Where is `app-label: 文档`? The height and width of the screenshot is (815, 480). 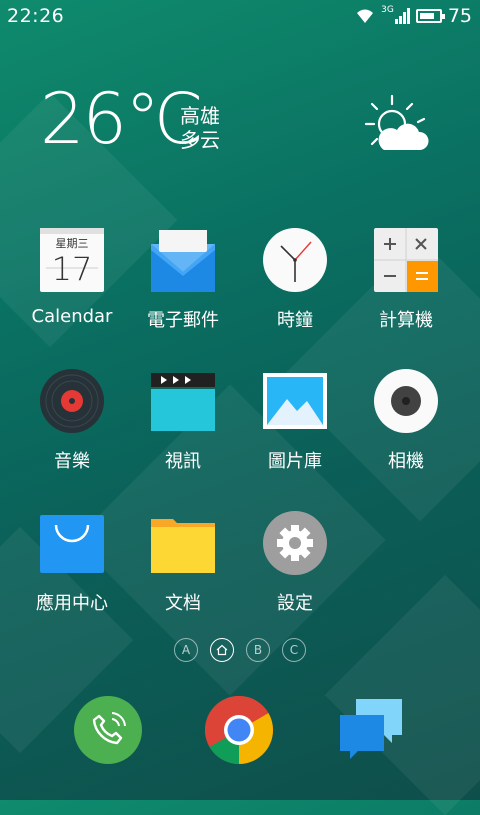 app-label: 文档 is located at coordinates (183, 603).